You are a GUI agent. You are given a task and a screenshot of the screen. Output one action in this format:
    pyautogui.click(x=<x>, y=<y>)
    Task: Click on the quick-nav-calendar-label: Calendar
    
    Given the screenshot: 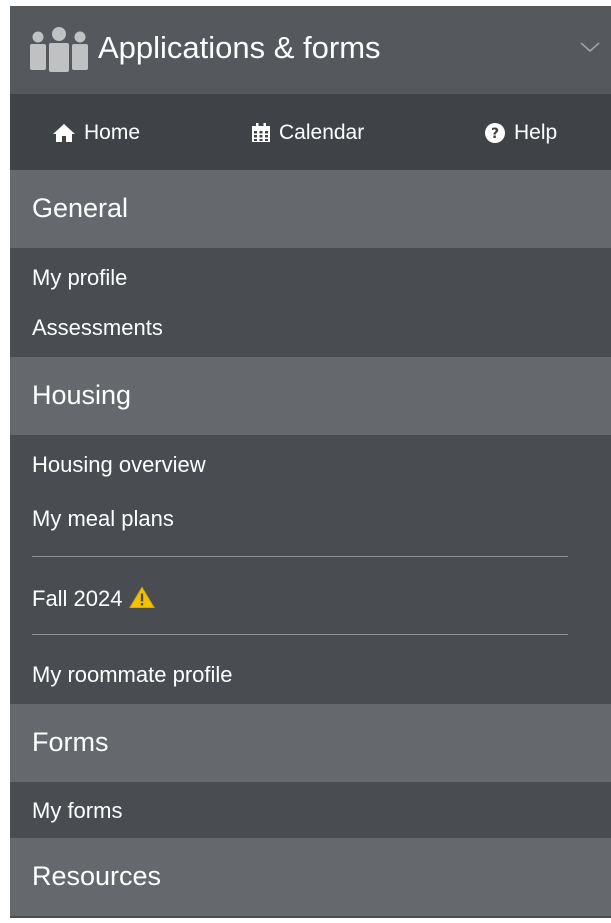 What is the action you would take?
    pyautogui.click(x=322, y=132)
    